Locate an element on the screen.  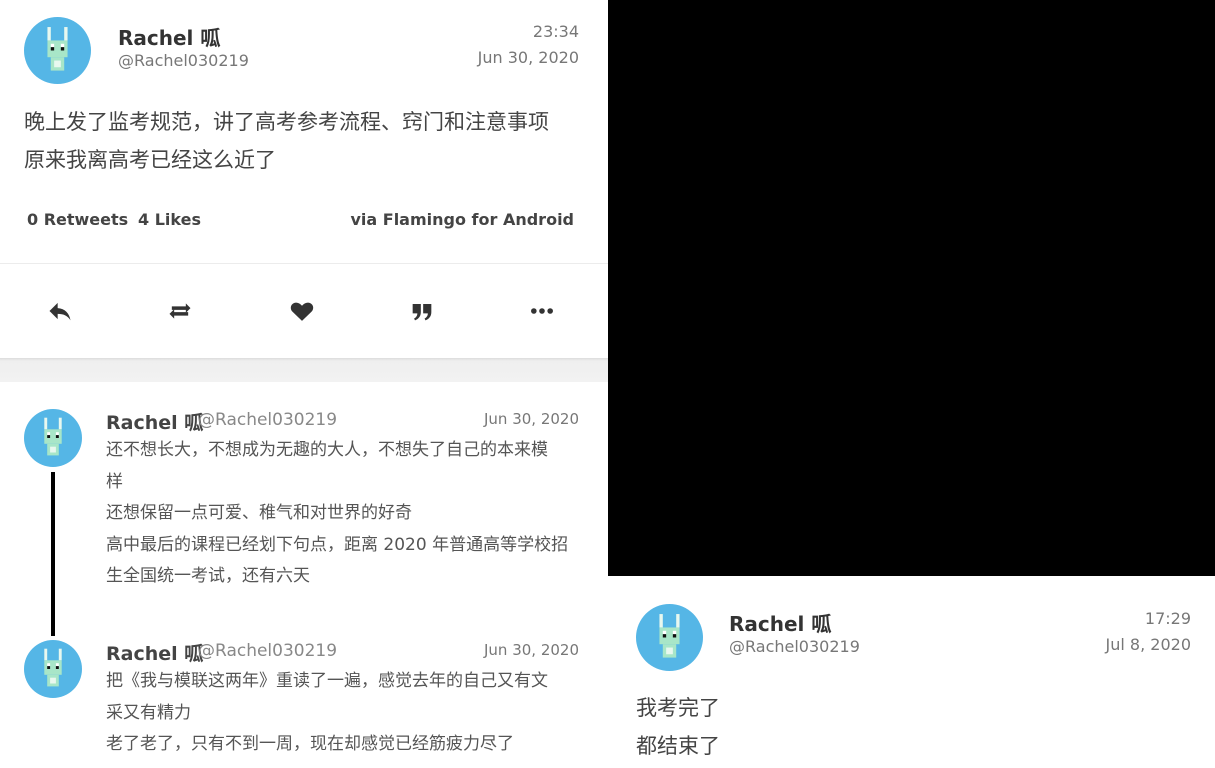
reply-line: 生全国统一考试，还有六天 is located at coordinates (208, 576).